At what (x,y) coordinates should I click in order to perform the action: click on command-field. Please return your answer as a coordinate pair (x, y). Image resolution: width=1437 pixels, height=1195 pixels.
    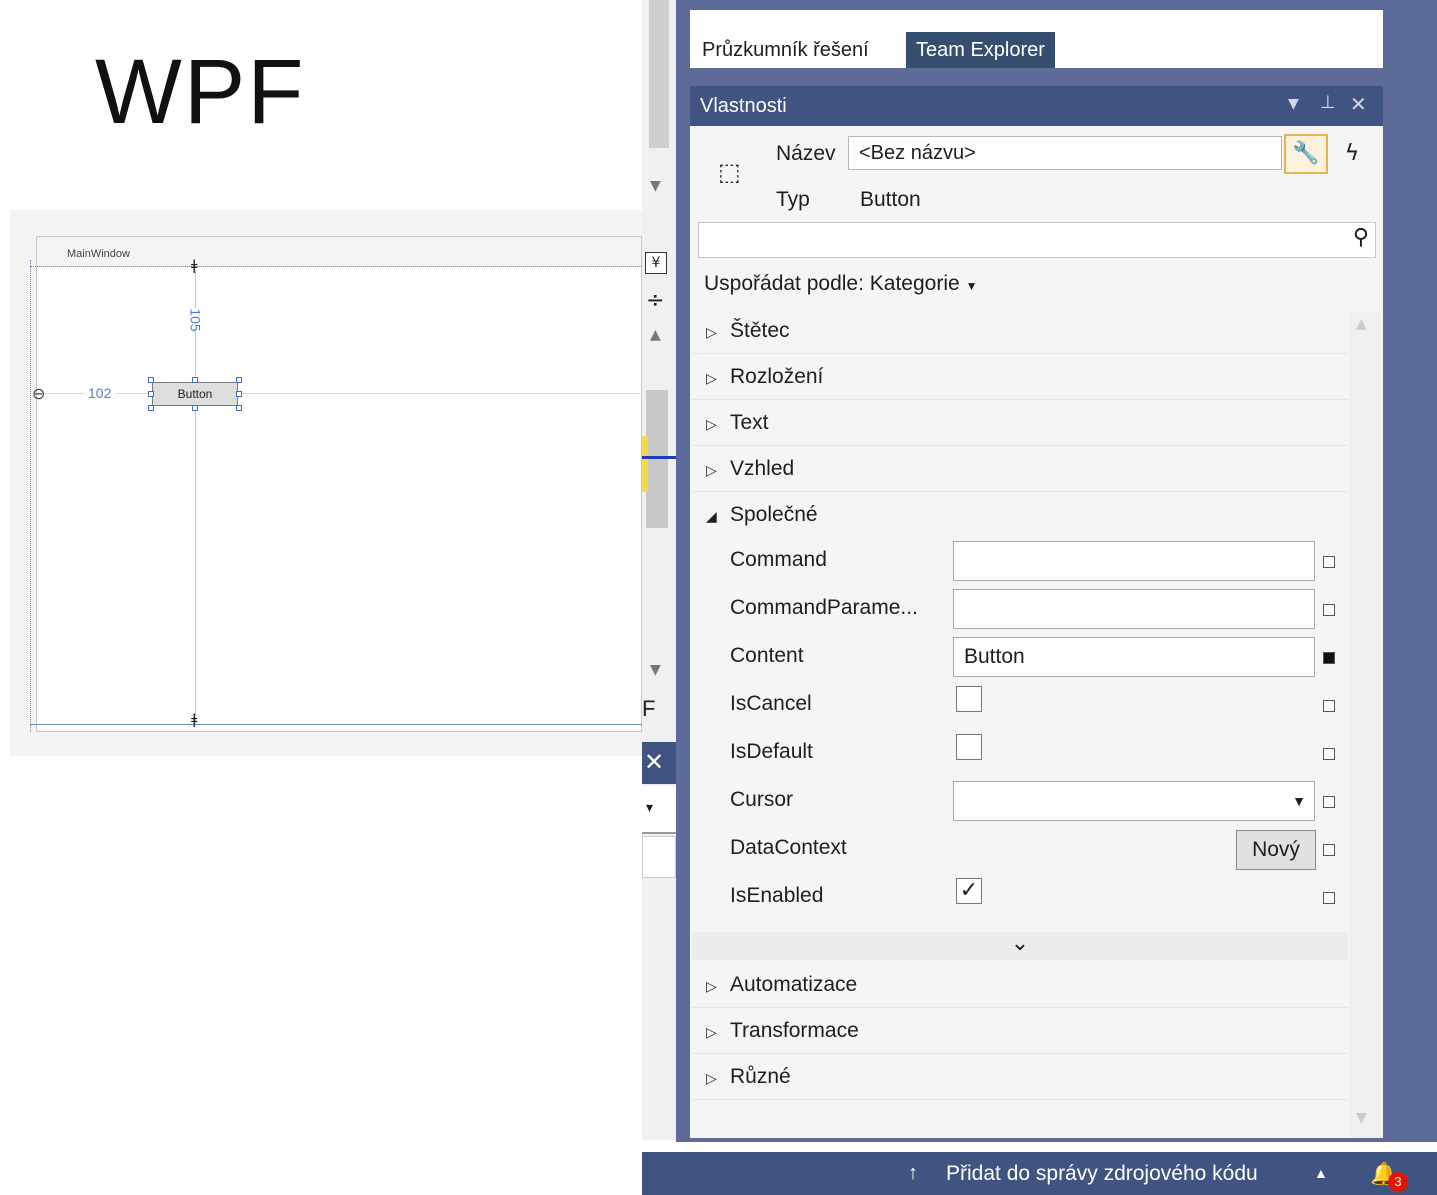
    Looking at the image, I should click on (1134, 561).